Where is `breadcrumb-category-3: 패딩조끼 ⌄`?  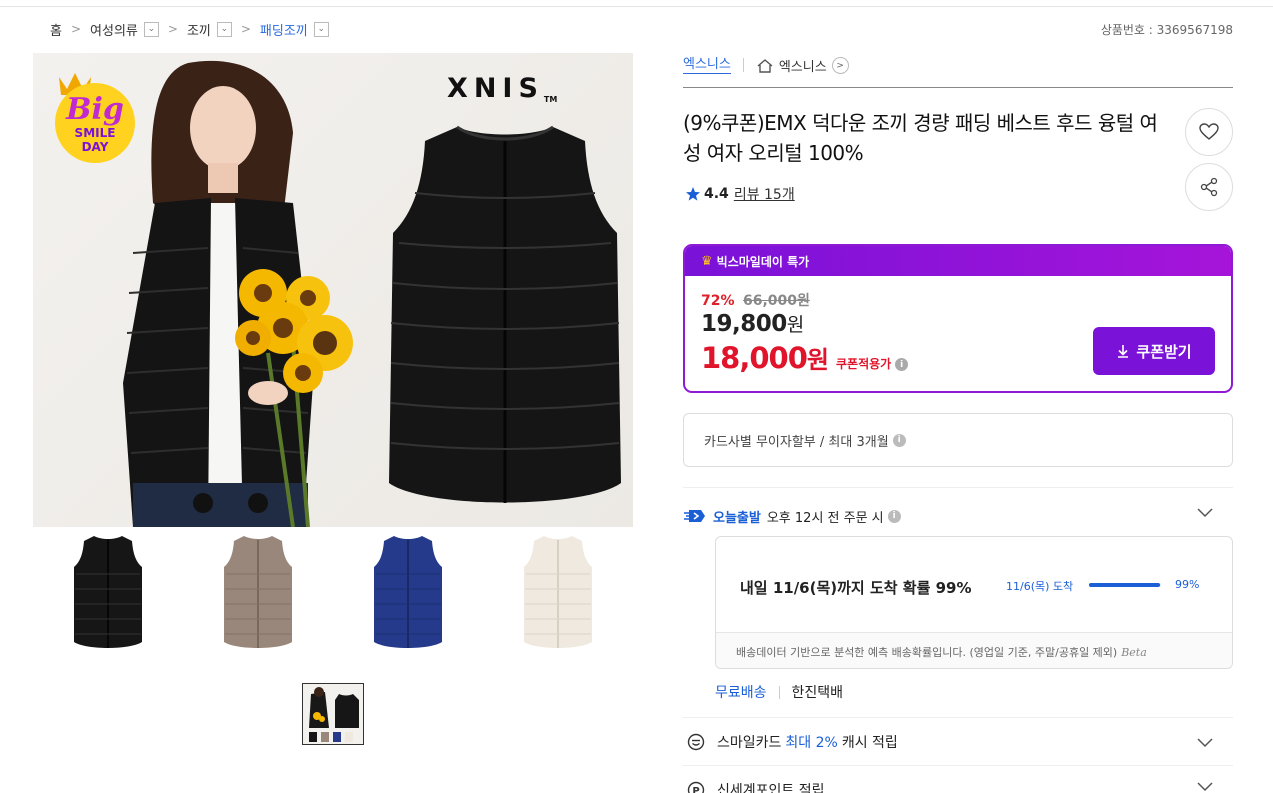 breadcrumb-category-3: 패딩조끼 ⌄ is located at coordinates (294, 29).